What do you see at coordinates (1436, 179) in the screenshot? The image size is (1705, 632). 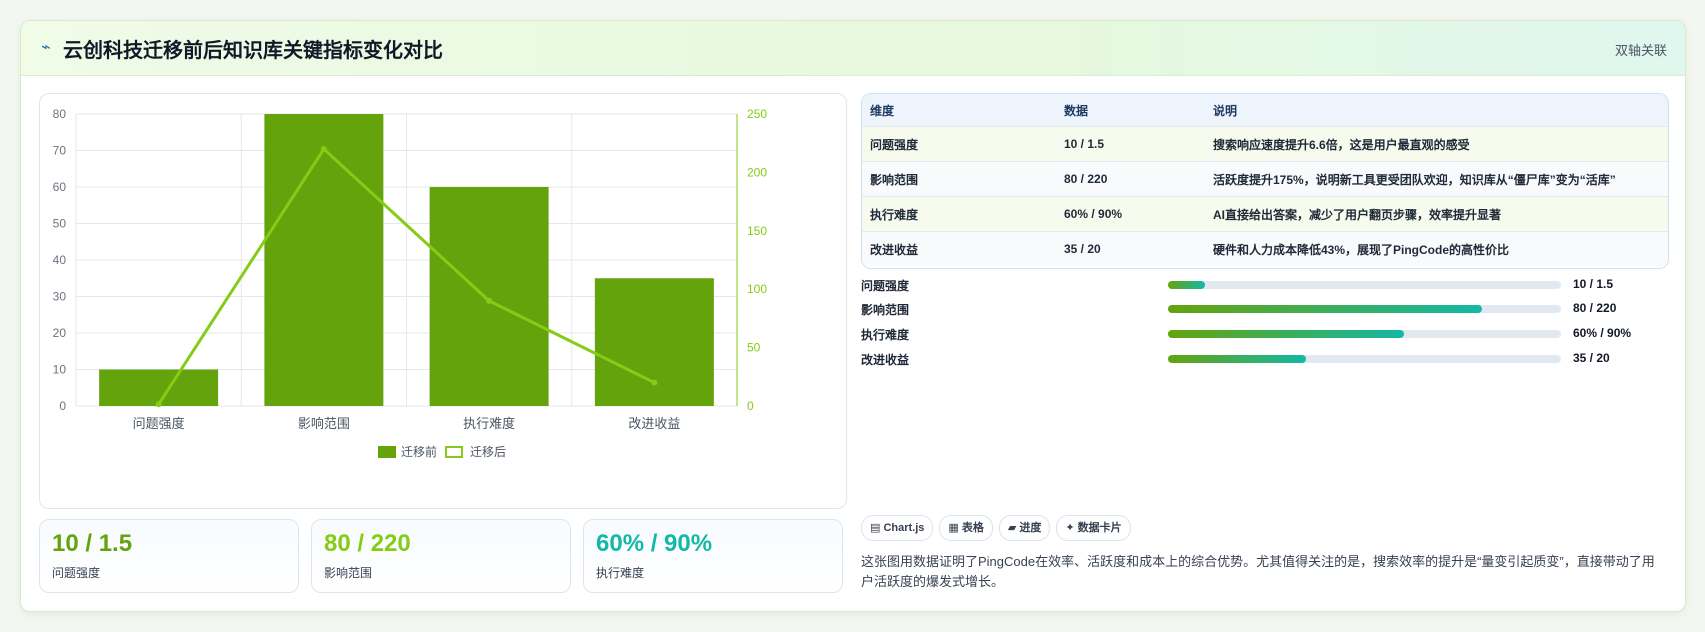 I see `table-cell: 活跃度提升175%，说明新工具更受团队欢迎，知识库从“僵尸库”变为“活库”` at bounding box center [1436, 179].